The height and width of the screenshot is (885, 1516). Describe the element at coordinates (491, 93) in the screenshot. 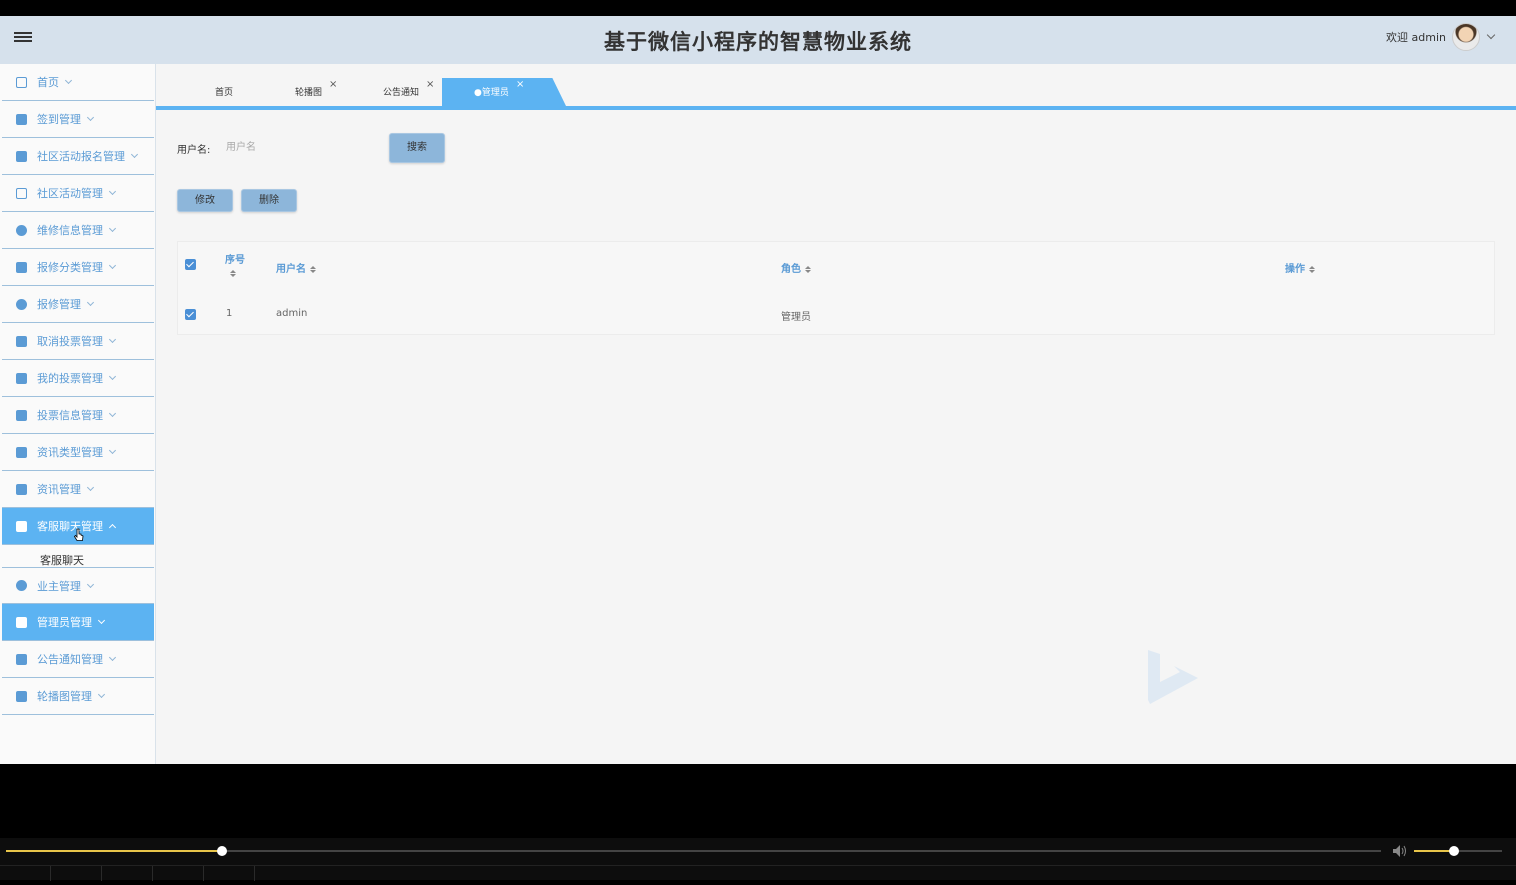

I see `tab-label: ●管理员` at that location.